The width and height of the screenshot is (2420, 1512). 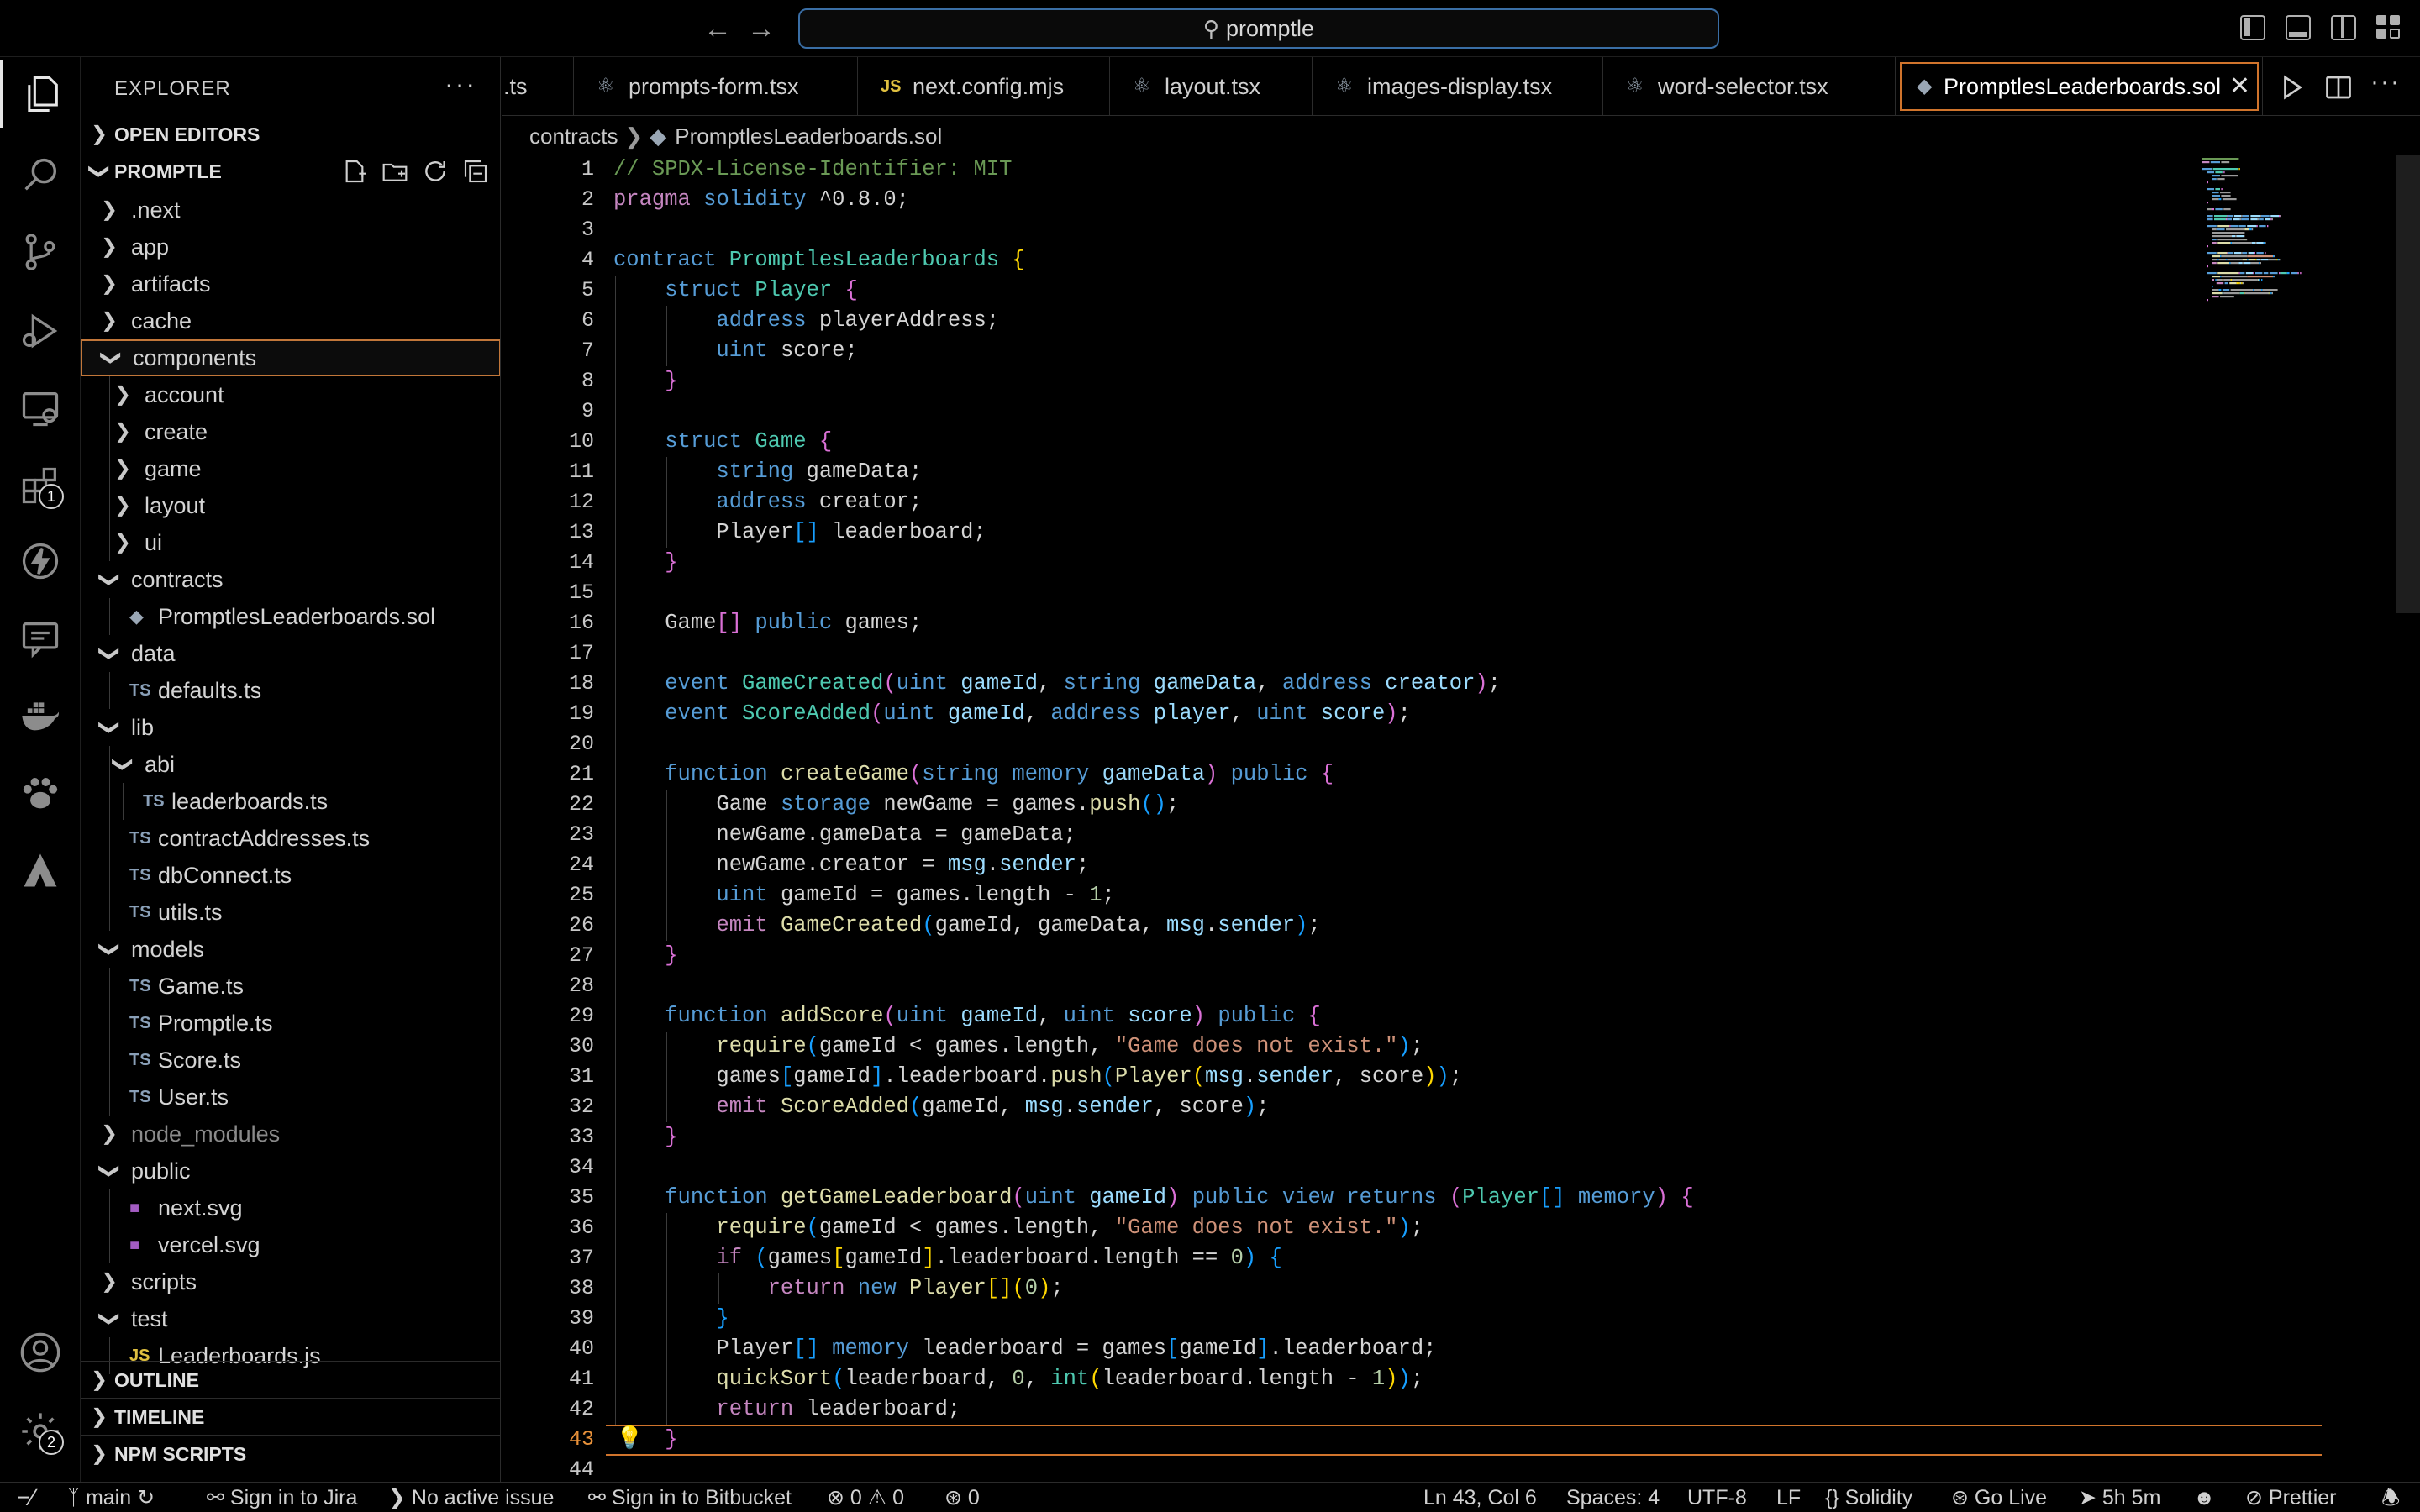 I want to click on cursor-position: Ln 43, Col 6, so click(x=1480, y=1497).